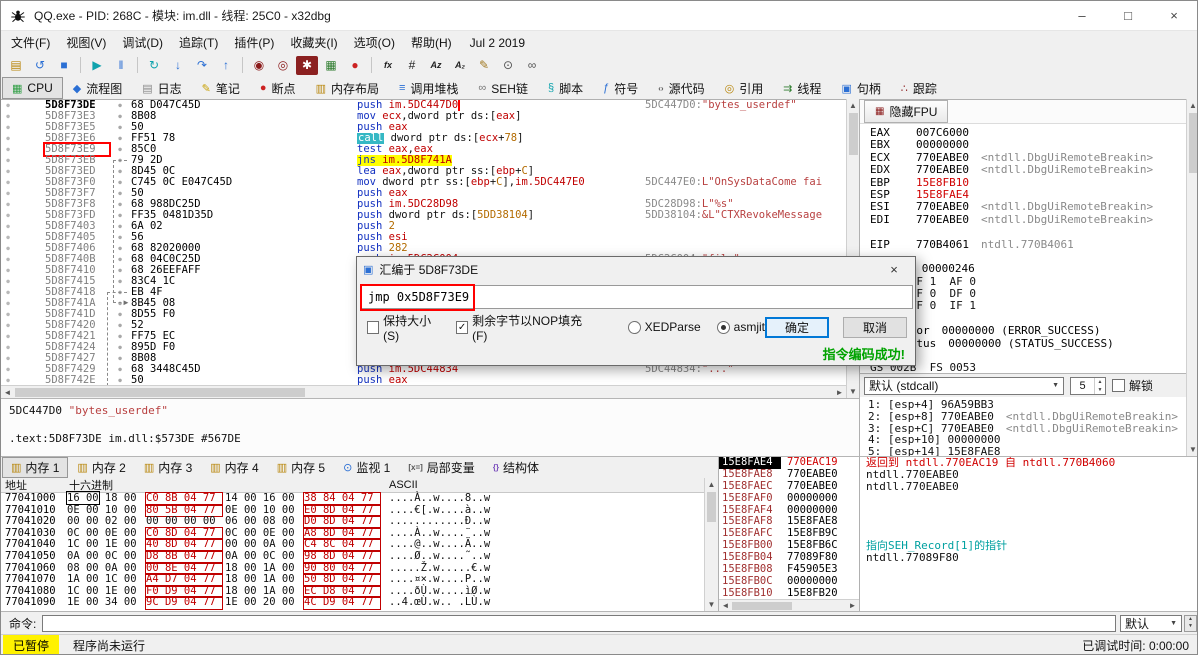 The height and width of the screenshot is (655, 1198). Describe the element at coordinates (64, 65) in the screenshot. I see `close-debuggee-icon: ■` at that location.